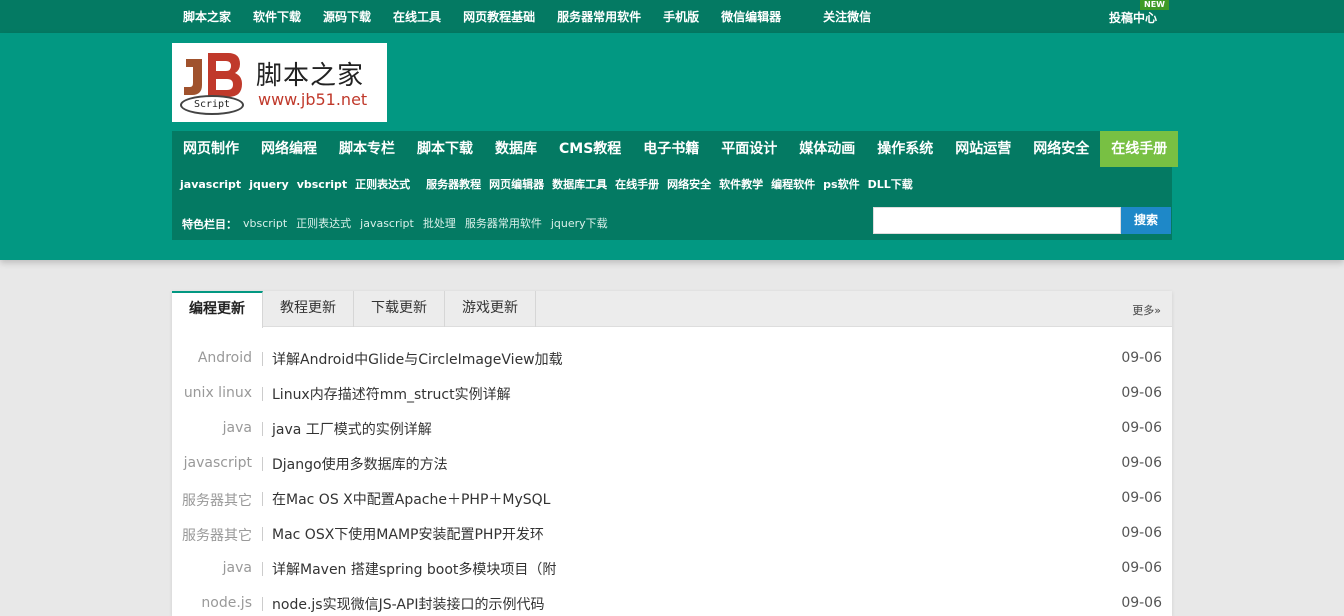 The width and height of the screenshot is (1344, 616). Describe the element at coordinates (827, 149) in the screenshot. I see `nav-item: 媒体动画` at that location.